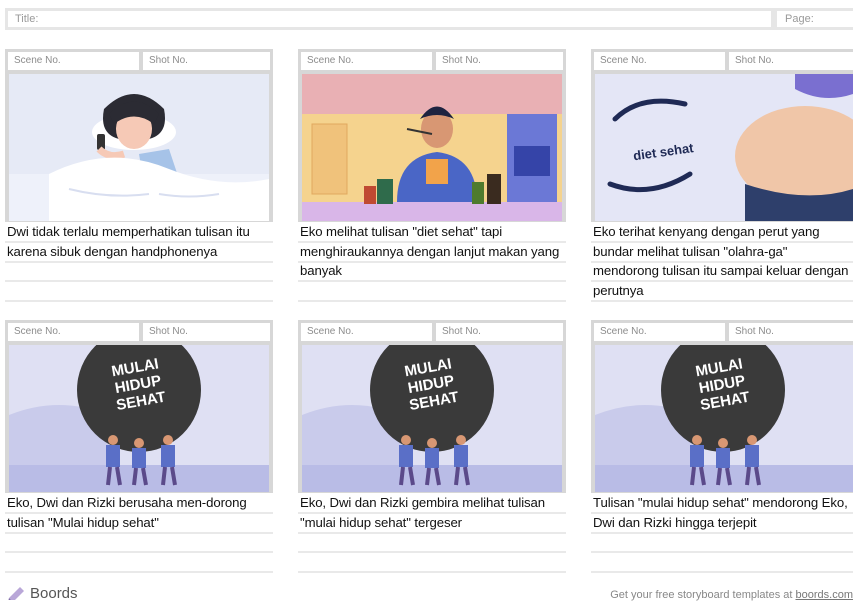 This screenshot has height=603, width=853. Describe the element at coordinates (389, 19) in the screenshot. I see `title-field: Title:` at that location.